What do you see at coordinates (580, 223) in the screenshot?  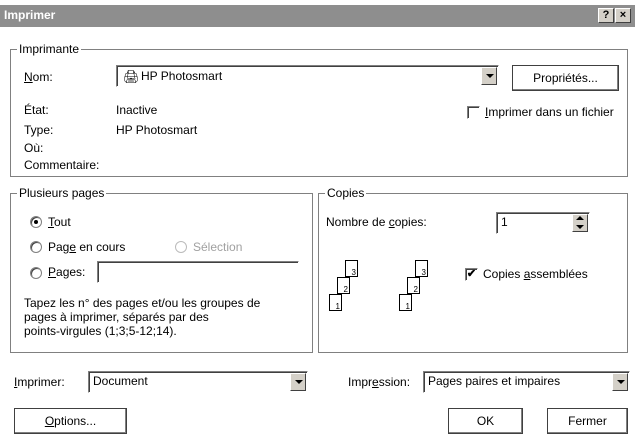 I see `spinner` at bounding box center [580, 223].